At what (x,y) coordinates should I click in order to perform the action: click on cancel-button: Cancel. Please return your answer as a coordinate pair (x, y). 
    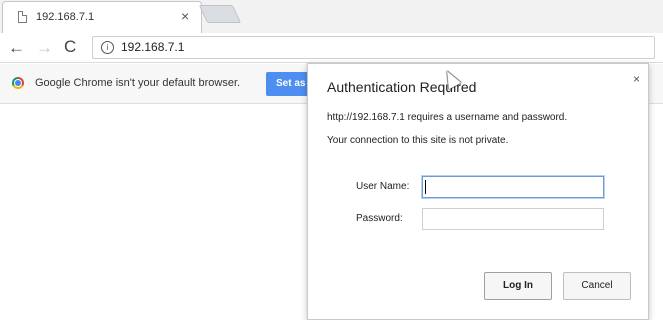
    Looking at the image, I should click on (597, 286).